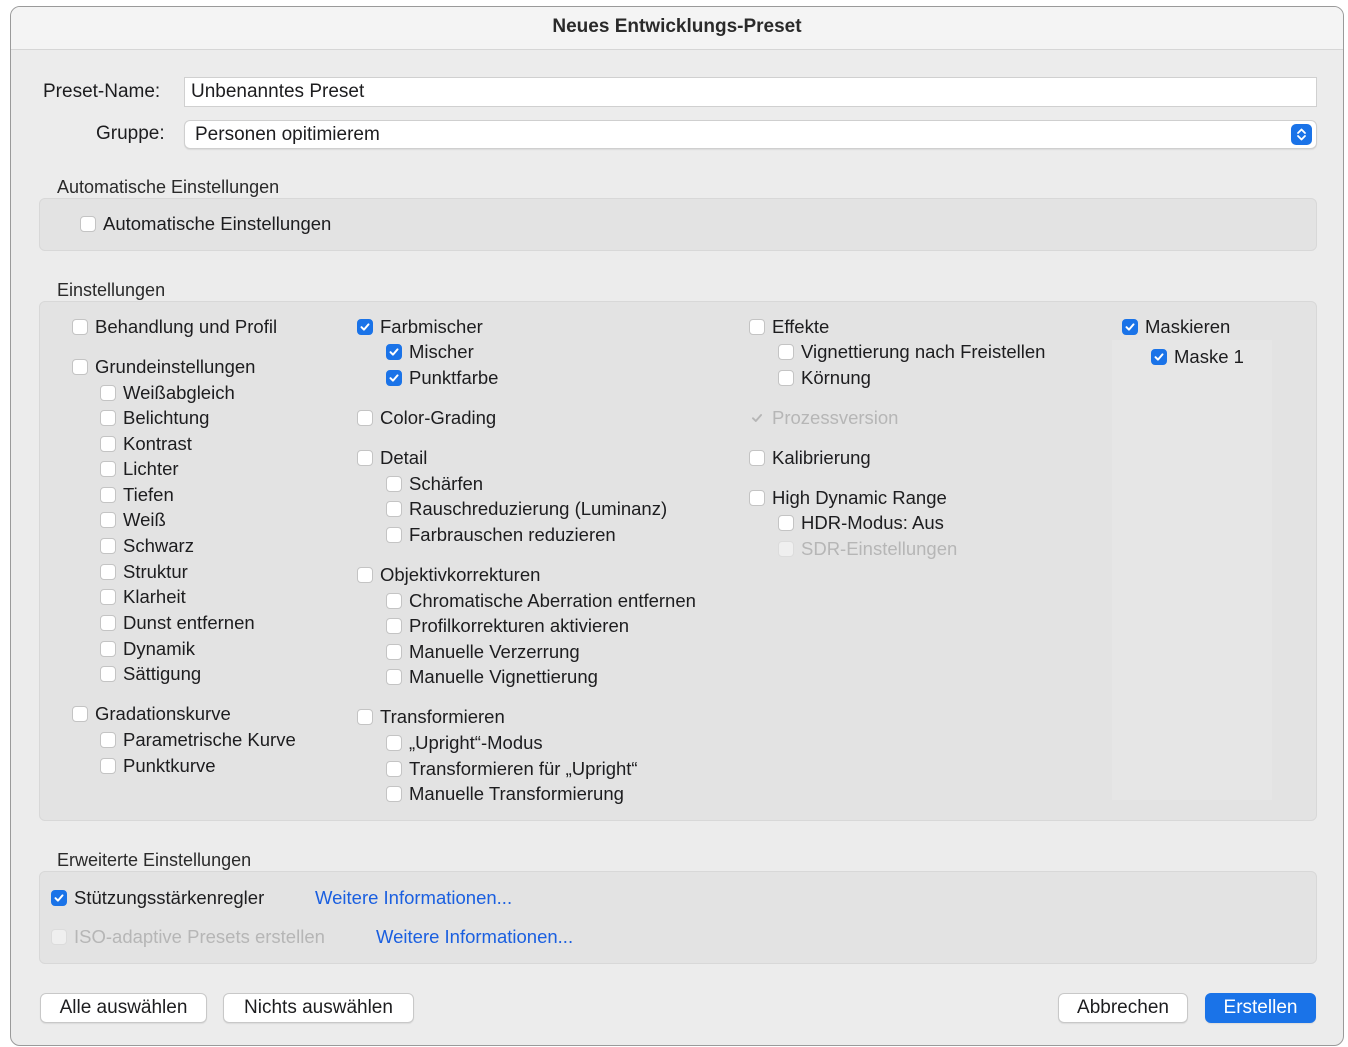  What do you see at coordinates (1260, 1008) in the screenshot?
I see `create-button: Erstellen` at bounding box center [1260, 1008].